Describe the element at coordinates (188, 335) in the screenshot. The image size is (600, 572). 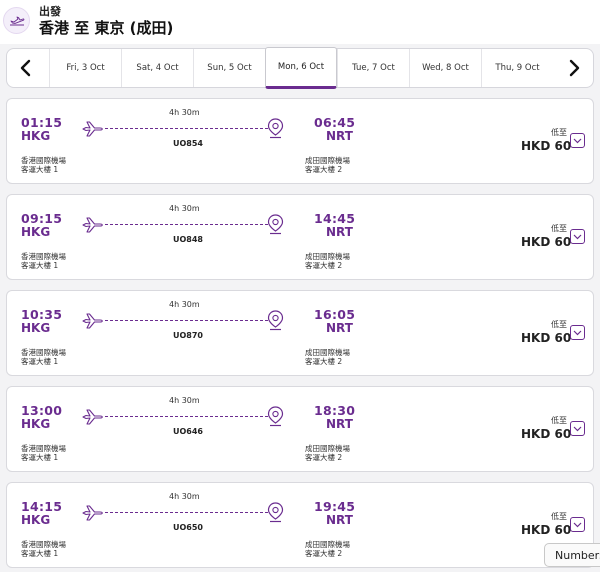
I see `flight-number: UO870` at that location.